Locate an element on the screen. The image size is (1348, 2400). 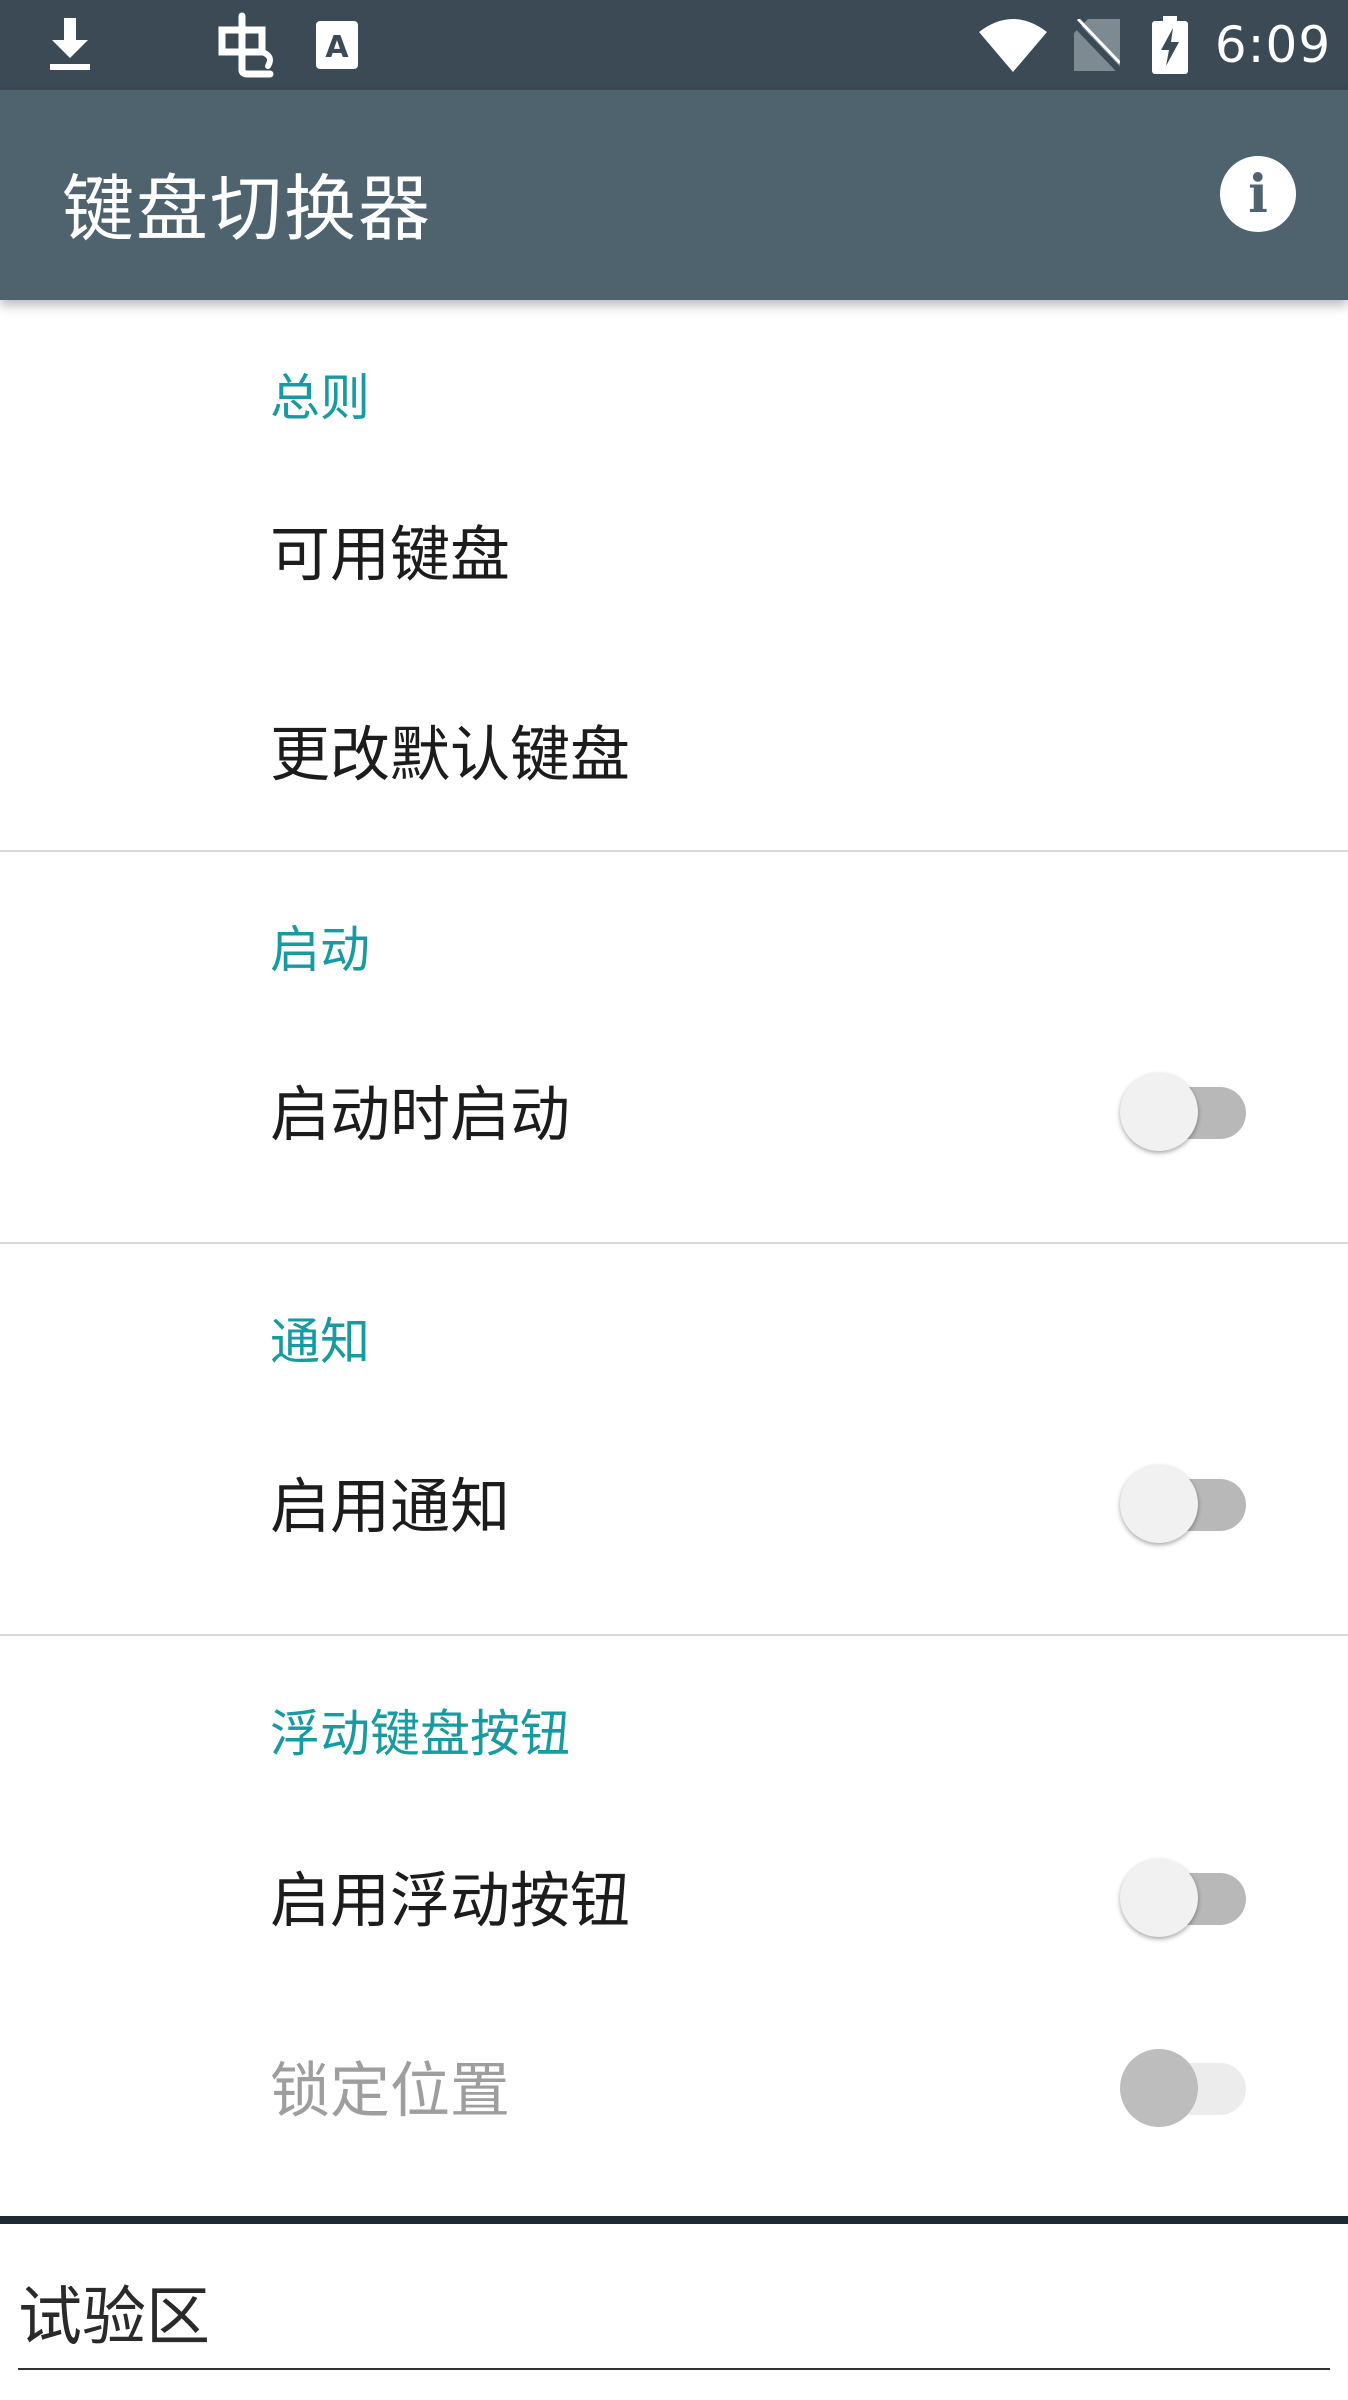
pref-label: 锁定位置 is located at coordinates (390, 2091).